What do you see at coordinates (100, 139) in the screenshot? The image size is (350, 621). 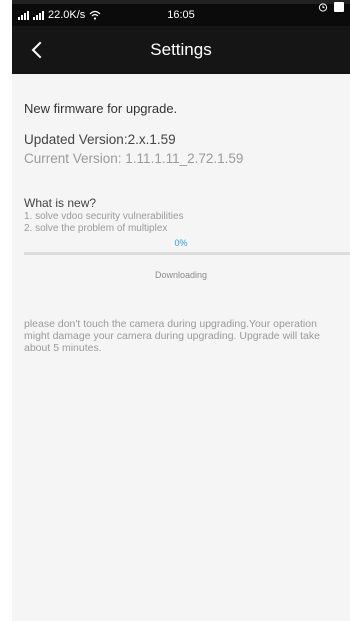 I see `updated-version: Updated Version:2.x.1.59` at bounding box center [100, 139].